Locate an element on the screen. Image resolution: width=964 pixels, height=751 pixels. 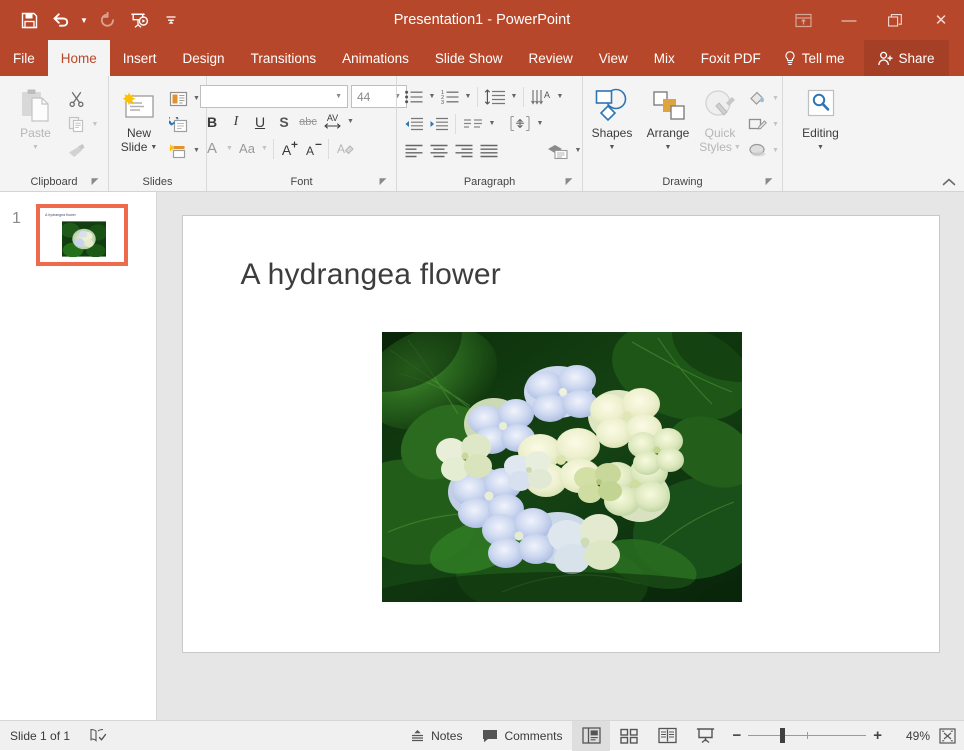
paste-button: Paste ▼ is located at coordinates (36, 118).